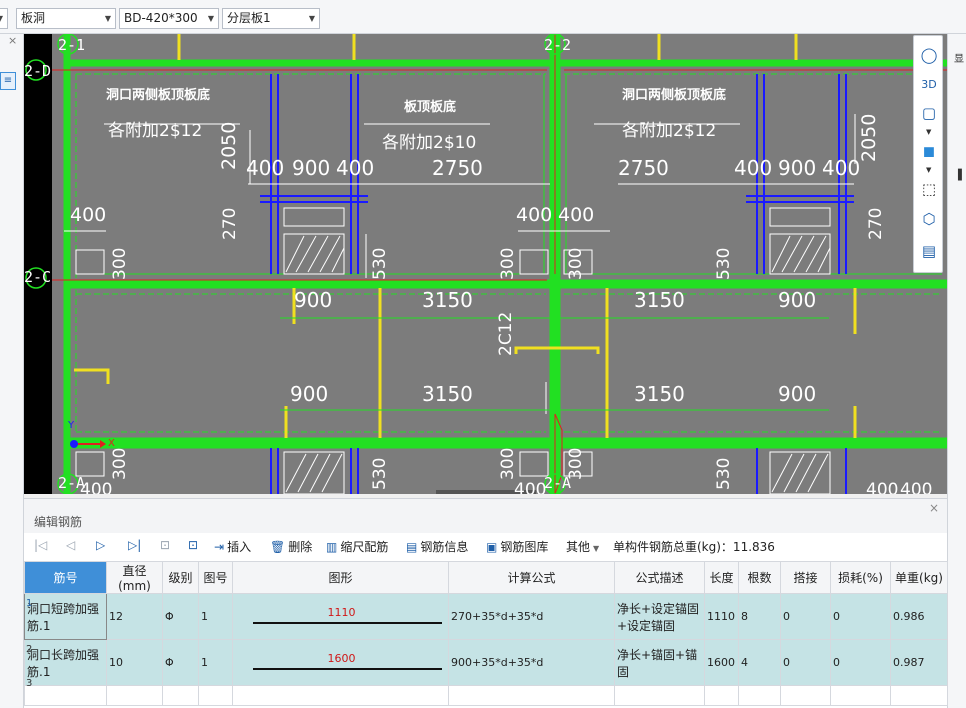 This screenshot has height=708, width=966. I want to click on formula-desc-cell: 净长+设定锚固+设定锚固, so click(659, 616).